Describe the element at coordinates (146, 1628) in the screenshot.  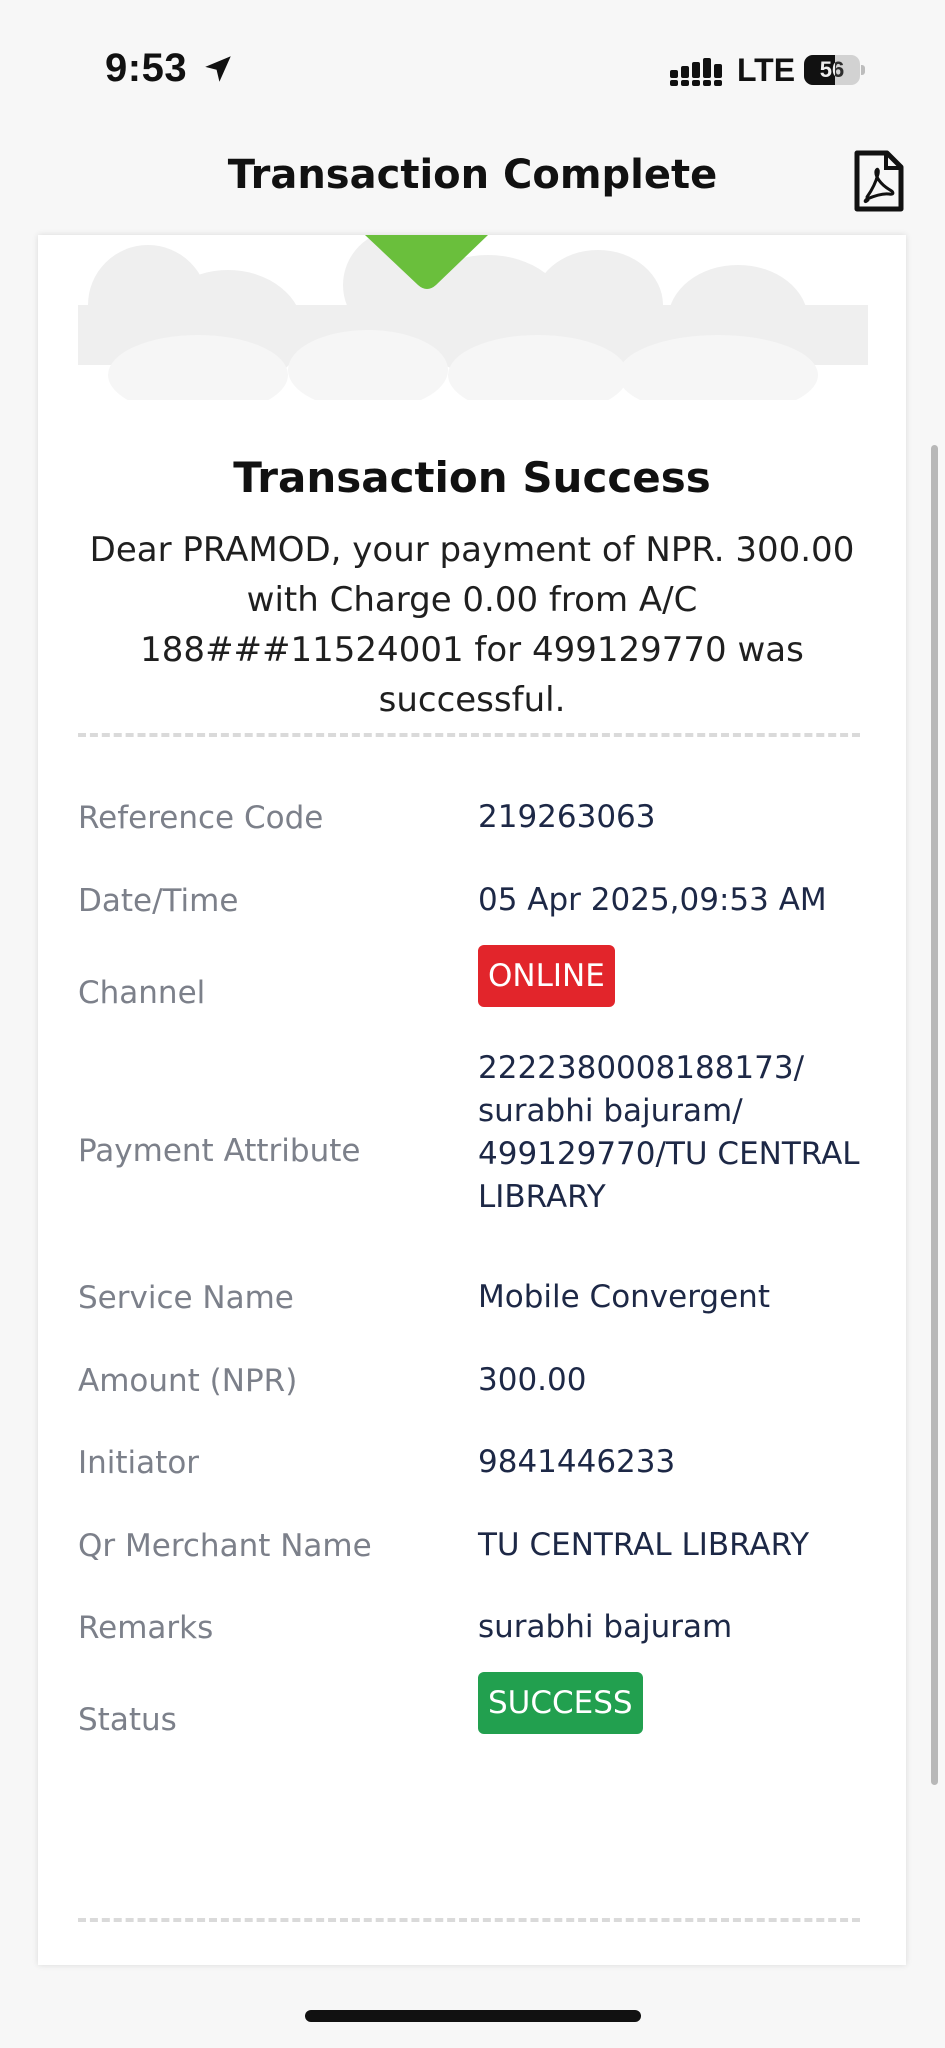
I see `detail-label: Remarks` at that location.